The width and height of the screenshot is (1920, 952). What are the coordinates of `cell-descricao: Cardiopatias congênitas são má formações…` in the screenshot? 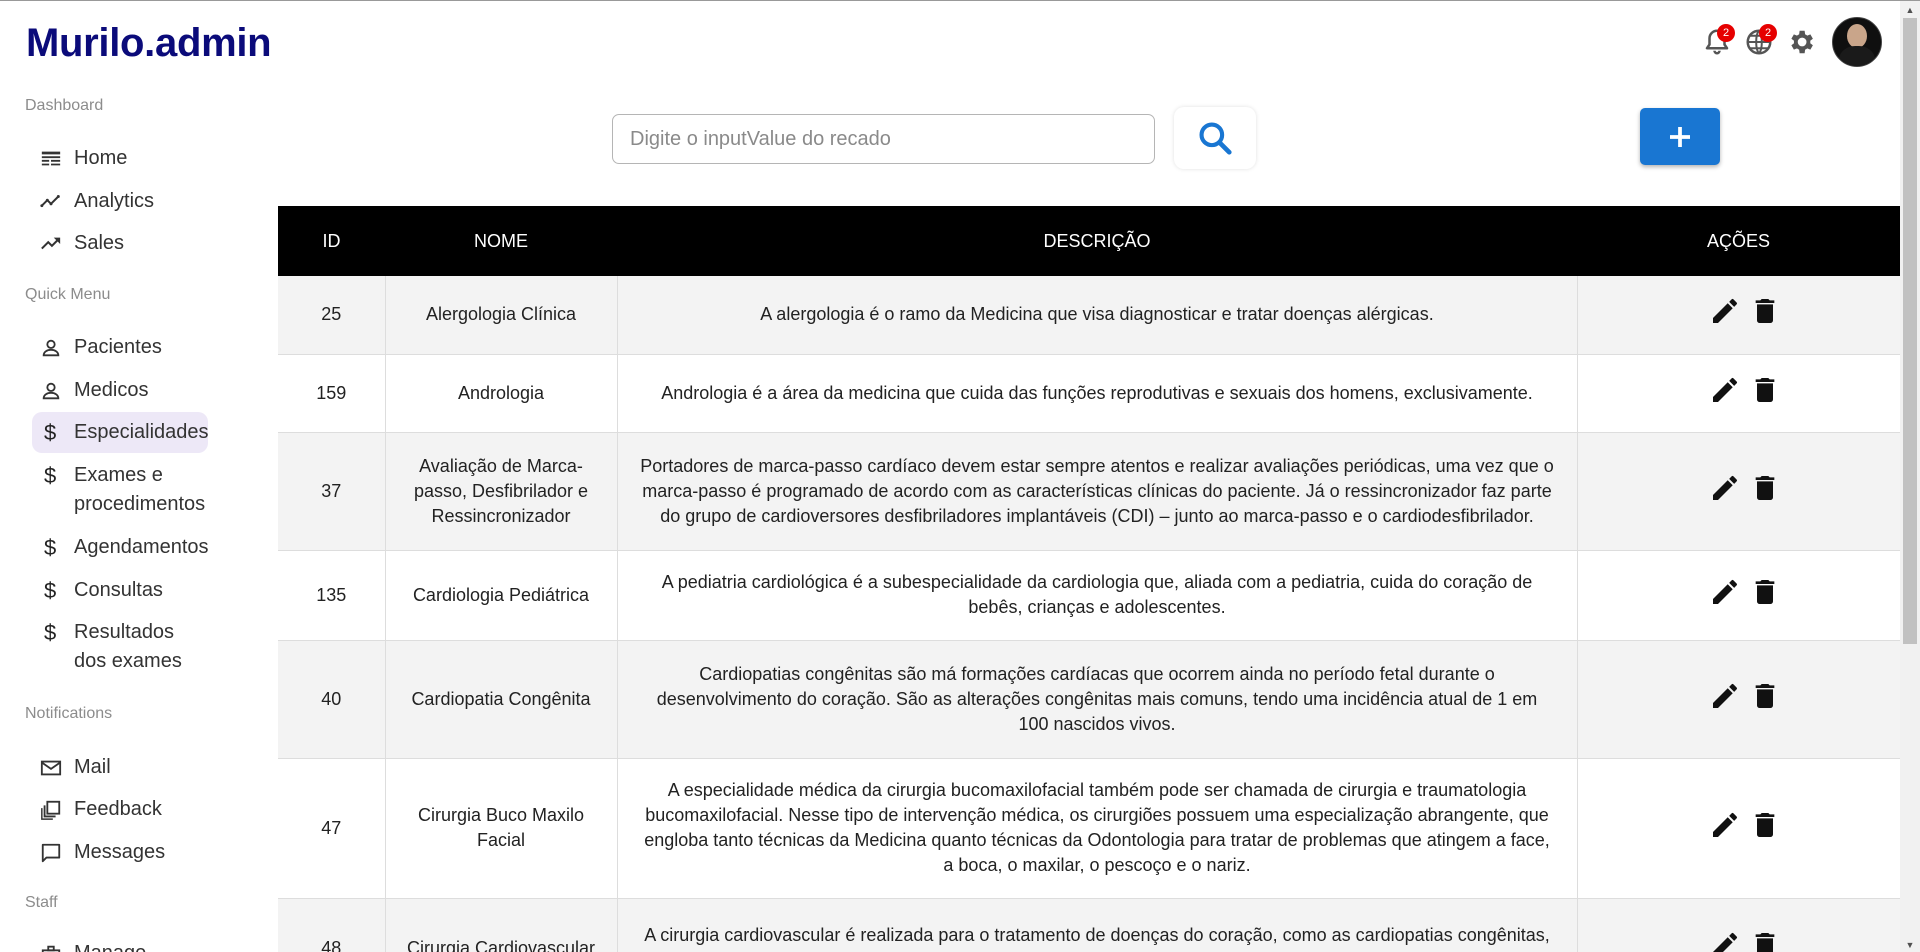 It's located at (1097, 699).